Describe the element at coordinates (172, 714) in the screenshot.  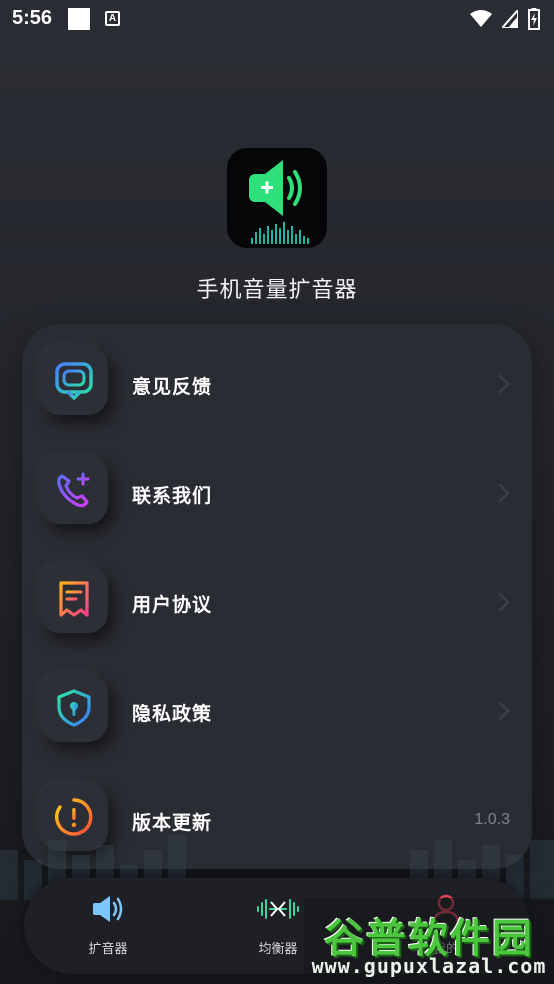
I see `menu-label-privacy-policy: 隐私政策` at that location.